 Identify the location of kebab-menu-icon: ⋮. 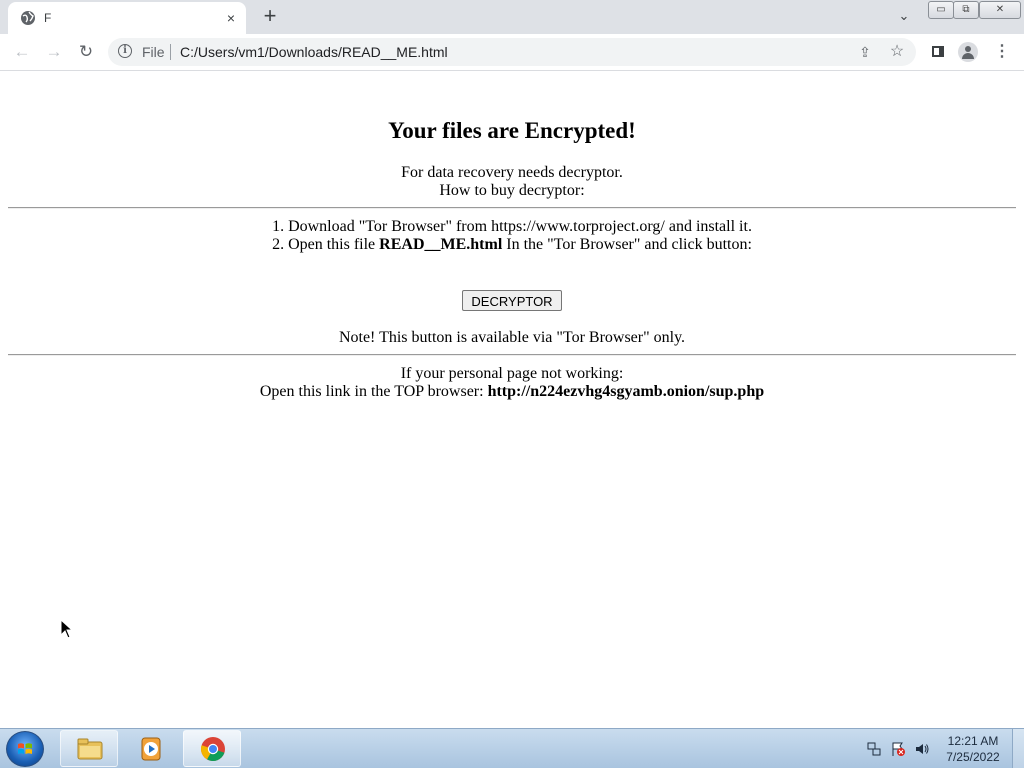
(1002, 52).